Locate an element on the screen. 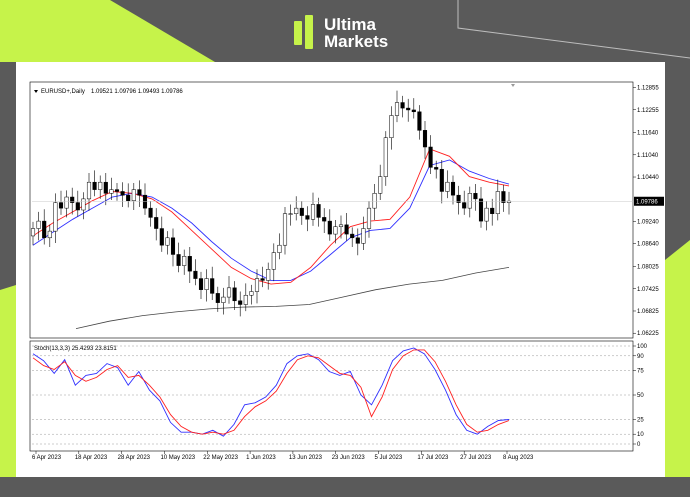  brand-line1: Ultima is located at coordinates (350, 24).